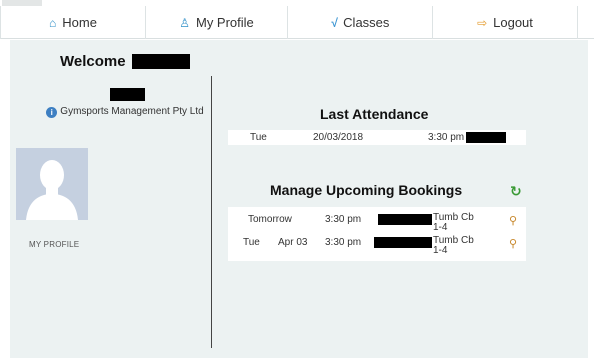 This screenshot has height=358, width=594. Describe the element at coordinates (54, 244) in the screenshot. I see `my-profile-link: MY PROFILE` at that location.